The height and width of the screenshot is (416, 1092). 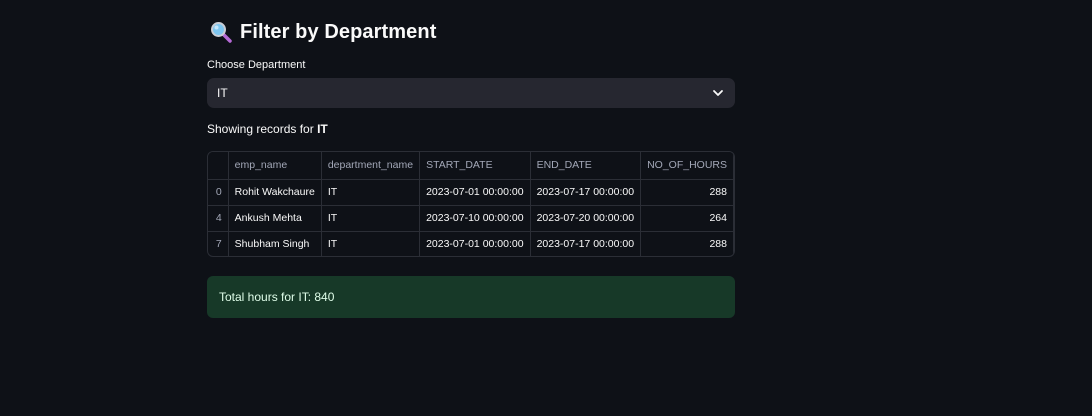 What do you see at coordinates (277, 297) in the screenshot?
I see `total-hours-text: Total hours for IT: 840` at bounding box center [277, 297].